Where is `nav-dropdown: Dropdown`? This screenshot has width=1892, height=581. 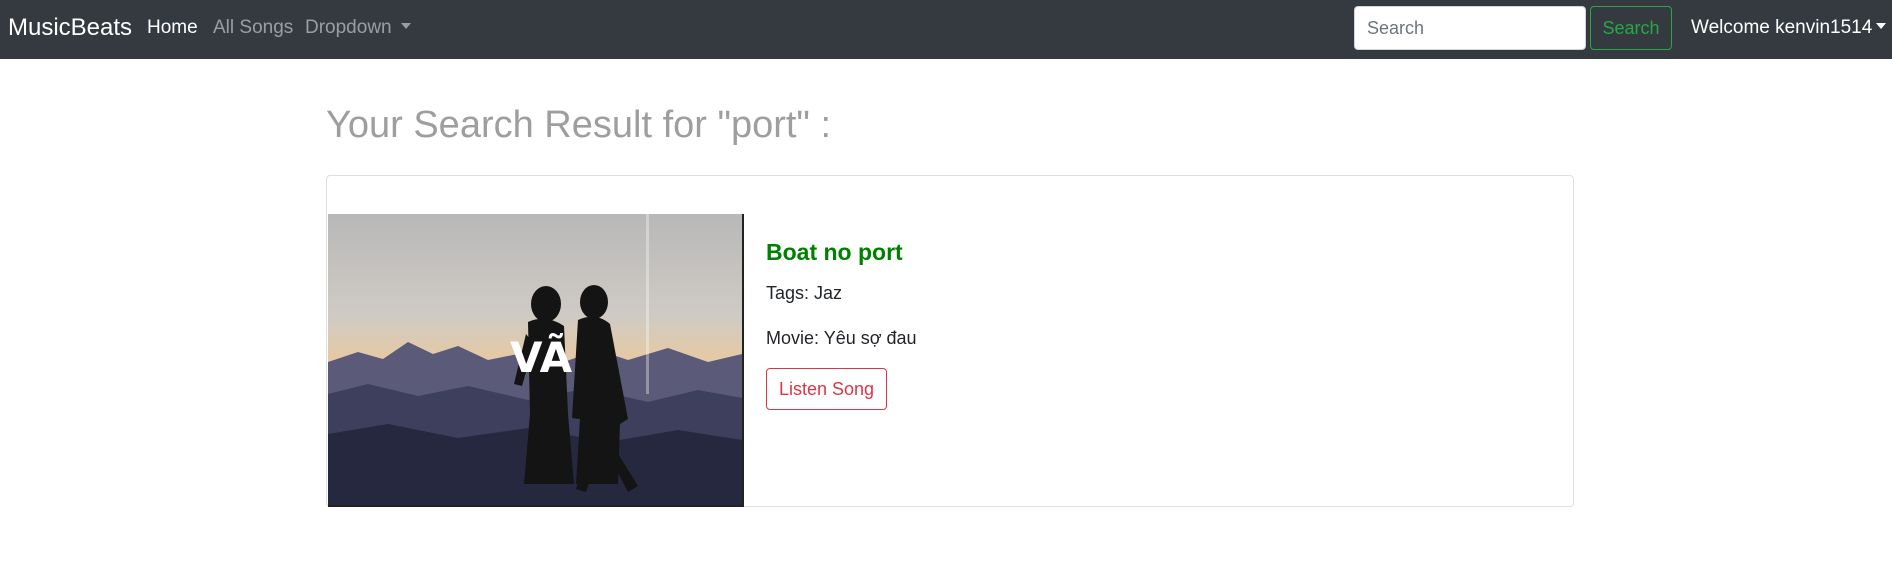
nav-dropdown: Dropdown is located at coordinates (358, 28).